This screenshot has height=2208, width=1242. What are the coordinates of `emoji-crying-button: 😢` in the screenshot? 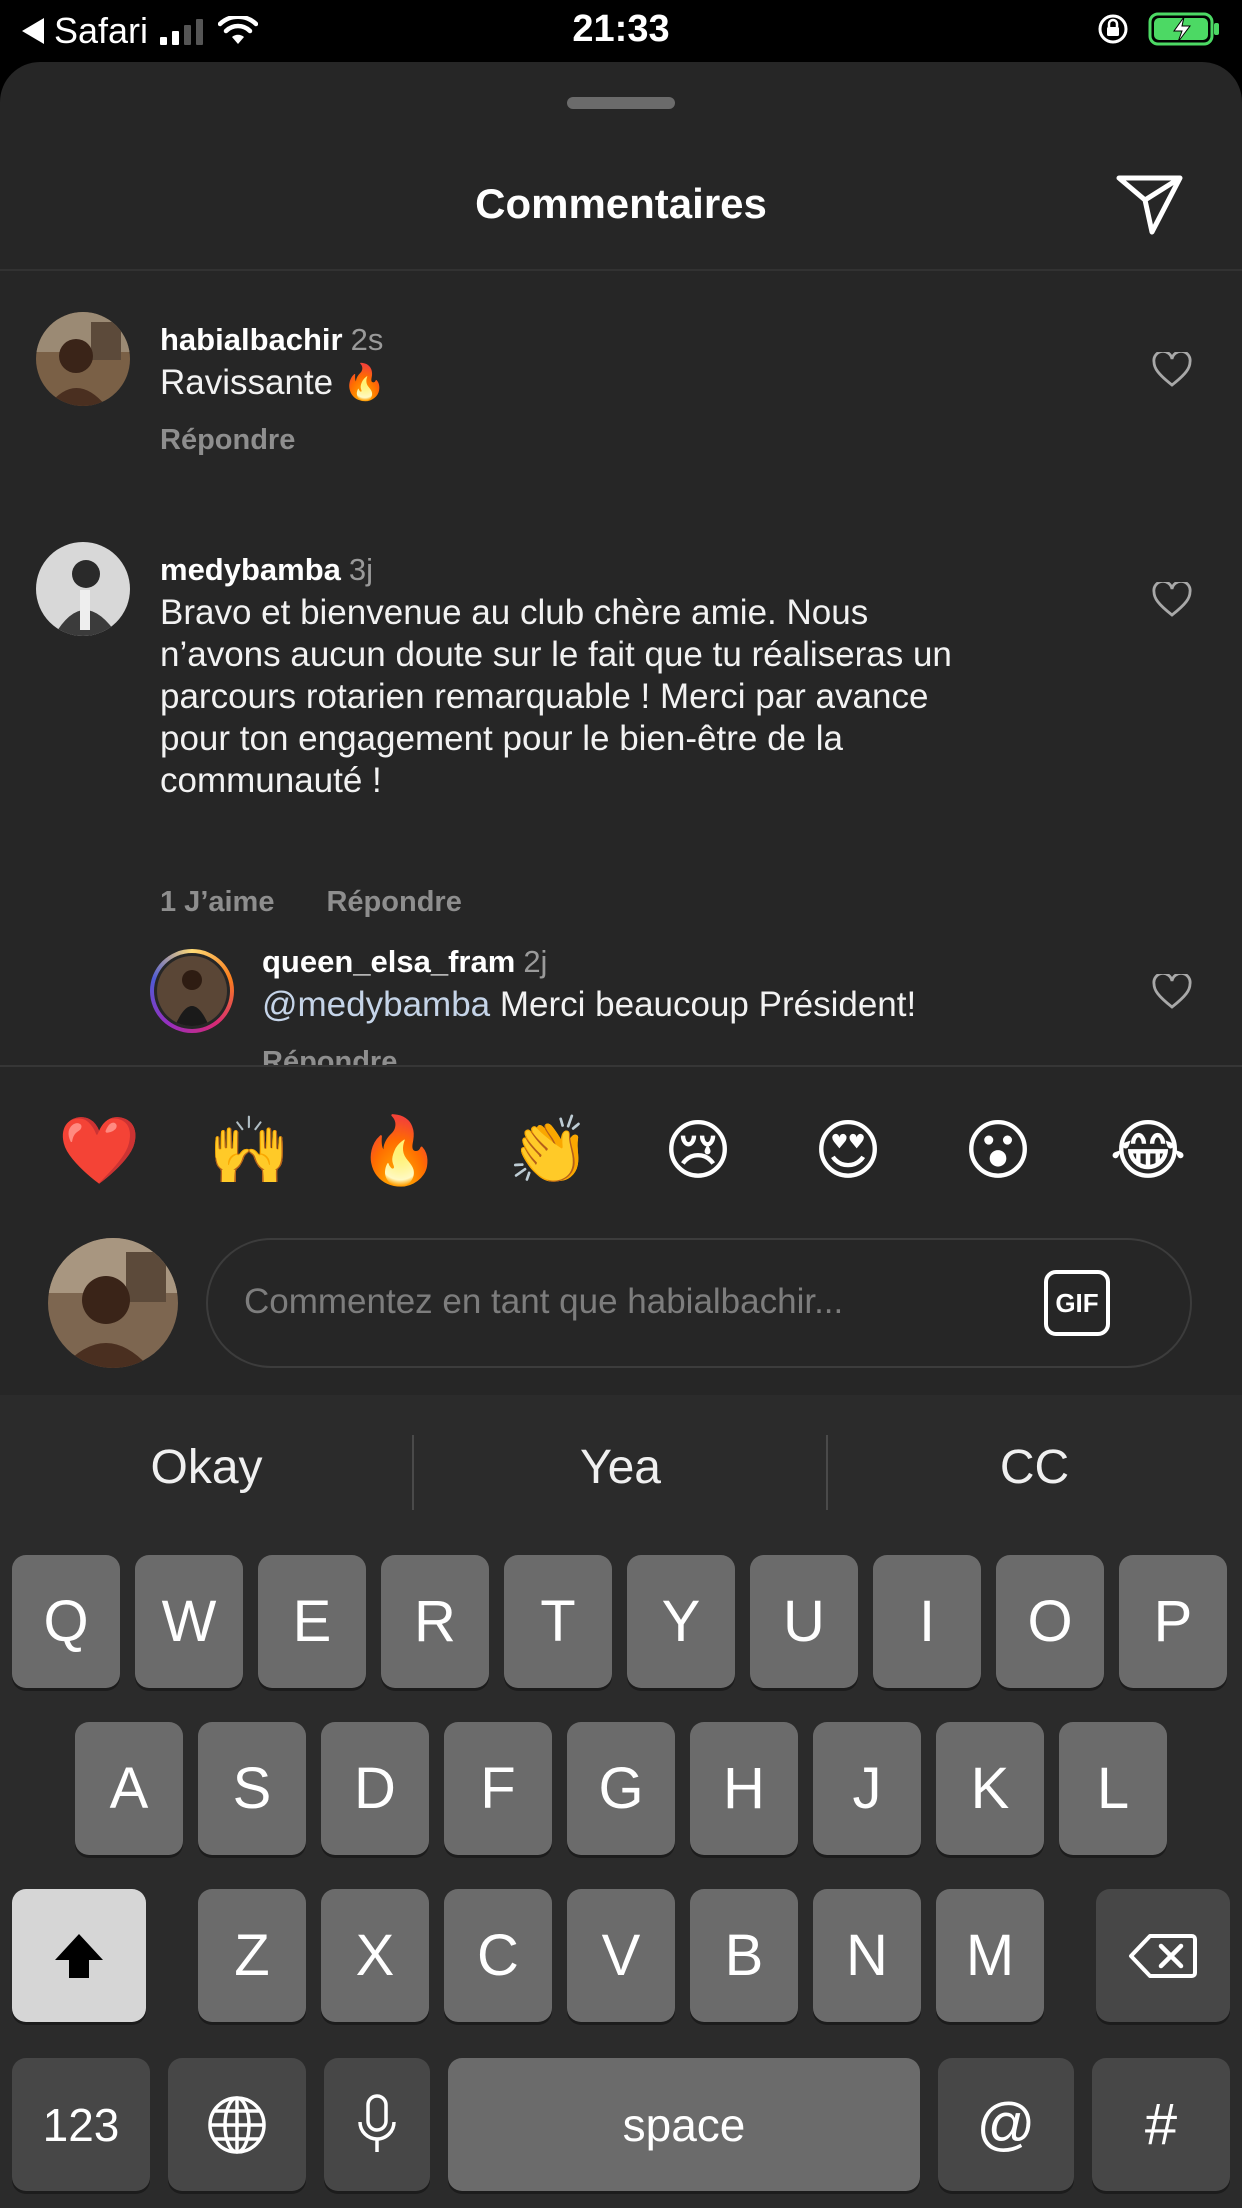 It's located at (698, 1150).